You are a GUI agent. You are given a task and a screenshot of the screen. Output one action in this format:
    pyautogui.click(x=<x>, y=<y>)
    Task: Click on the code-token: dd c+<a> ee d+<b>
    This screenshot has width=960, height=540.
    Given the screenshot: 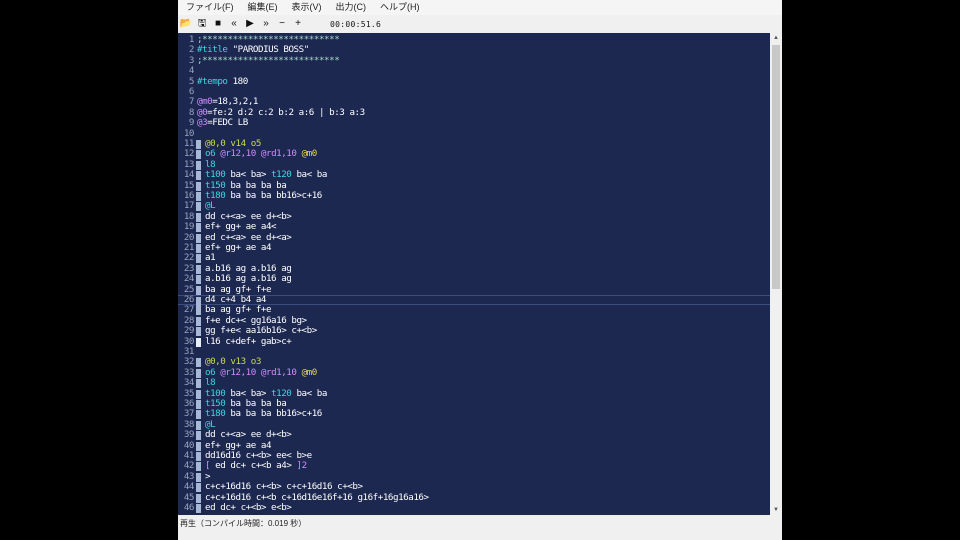 What is the action you would take?
    pyautogui.click(x=248, y=216)
    